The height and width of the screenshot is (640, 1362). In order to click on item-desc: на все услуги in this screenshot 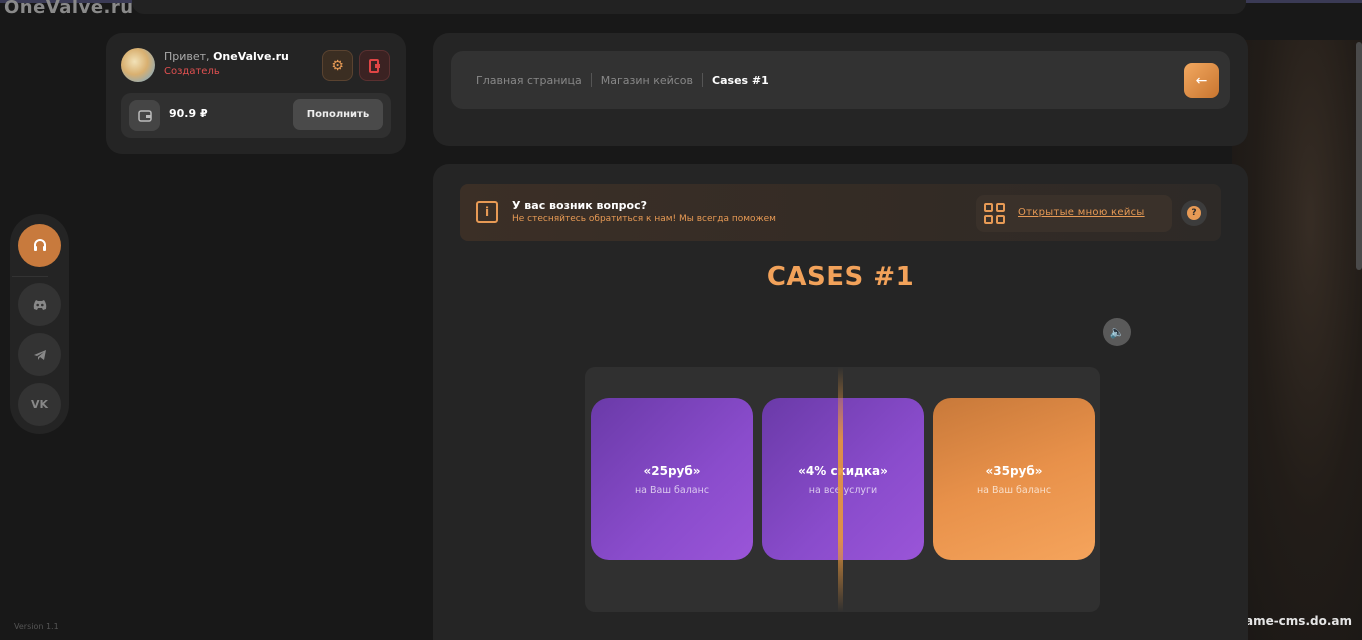, I will do `click(843, 490)`.